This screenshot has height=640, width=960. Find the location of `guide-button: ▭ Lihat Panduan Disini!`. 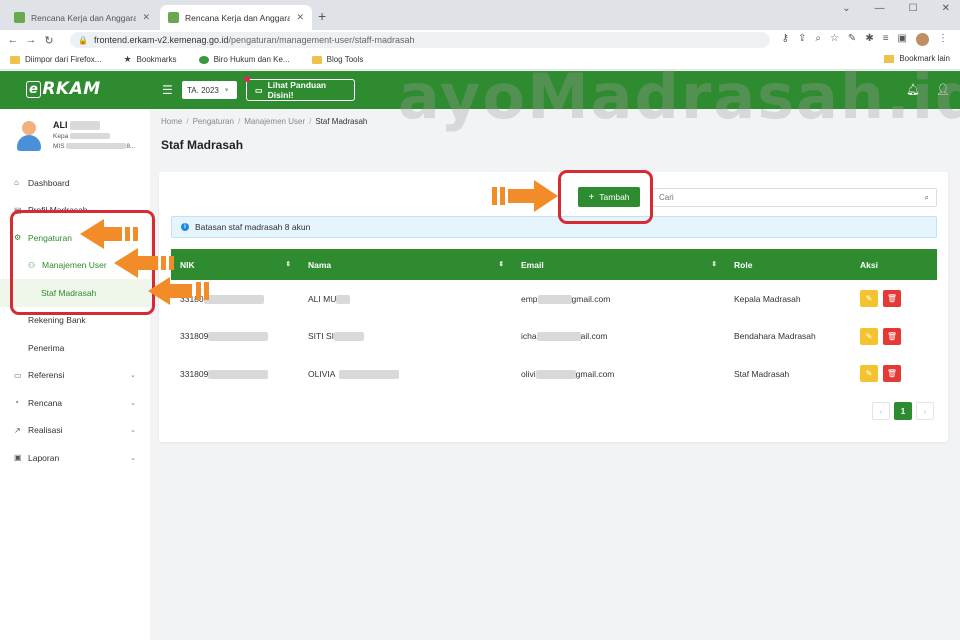

guide-button: ▭ Lihat Panduan Disini! is located at coordinates (299, 88).